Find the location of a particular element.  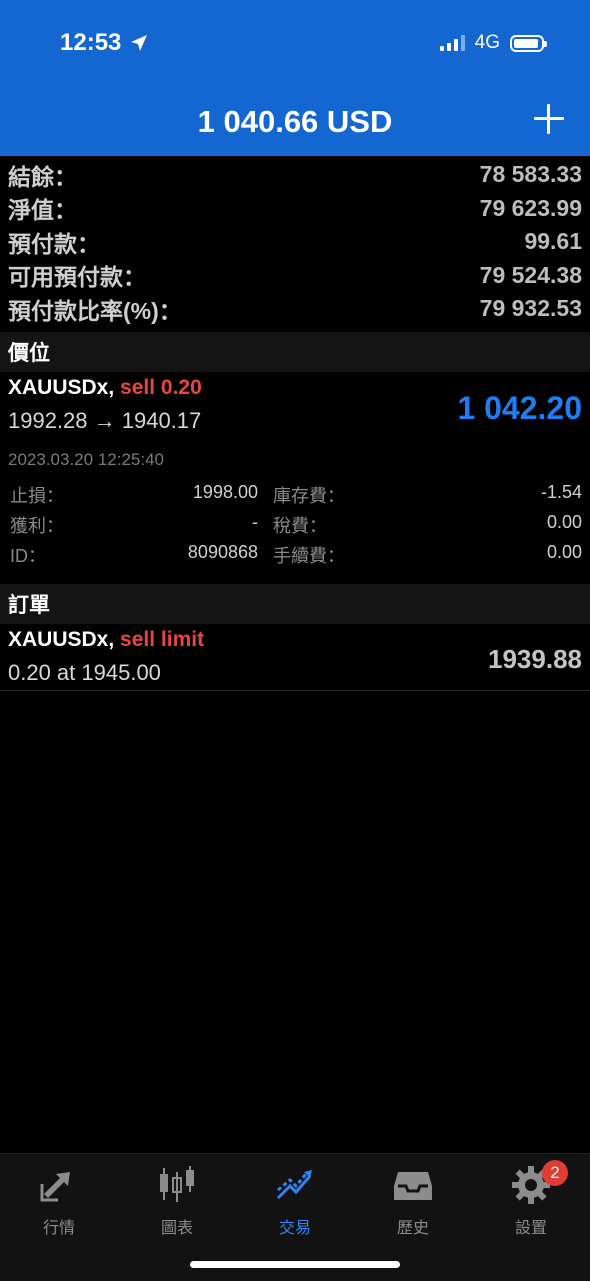

tab-label: 交易 is located at coordinates (294, 1228).